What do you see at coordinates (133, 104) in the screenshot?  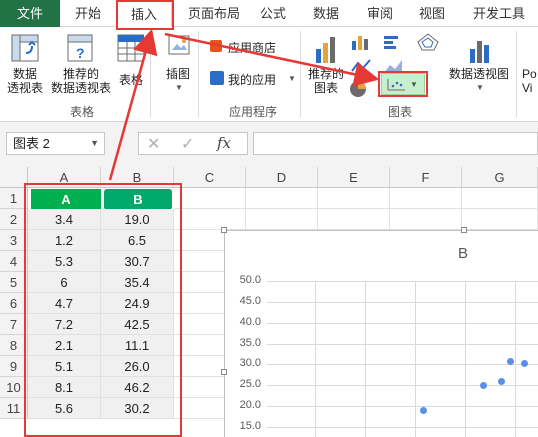 I see `arrow-to-insert-tab` at bounding box center [133, 104].